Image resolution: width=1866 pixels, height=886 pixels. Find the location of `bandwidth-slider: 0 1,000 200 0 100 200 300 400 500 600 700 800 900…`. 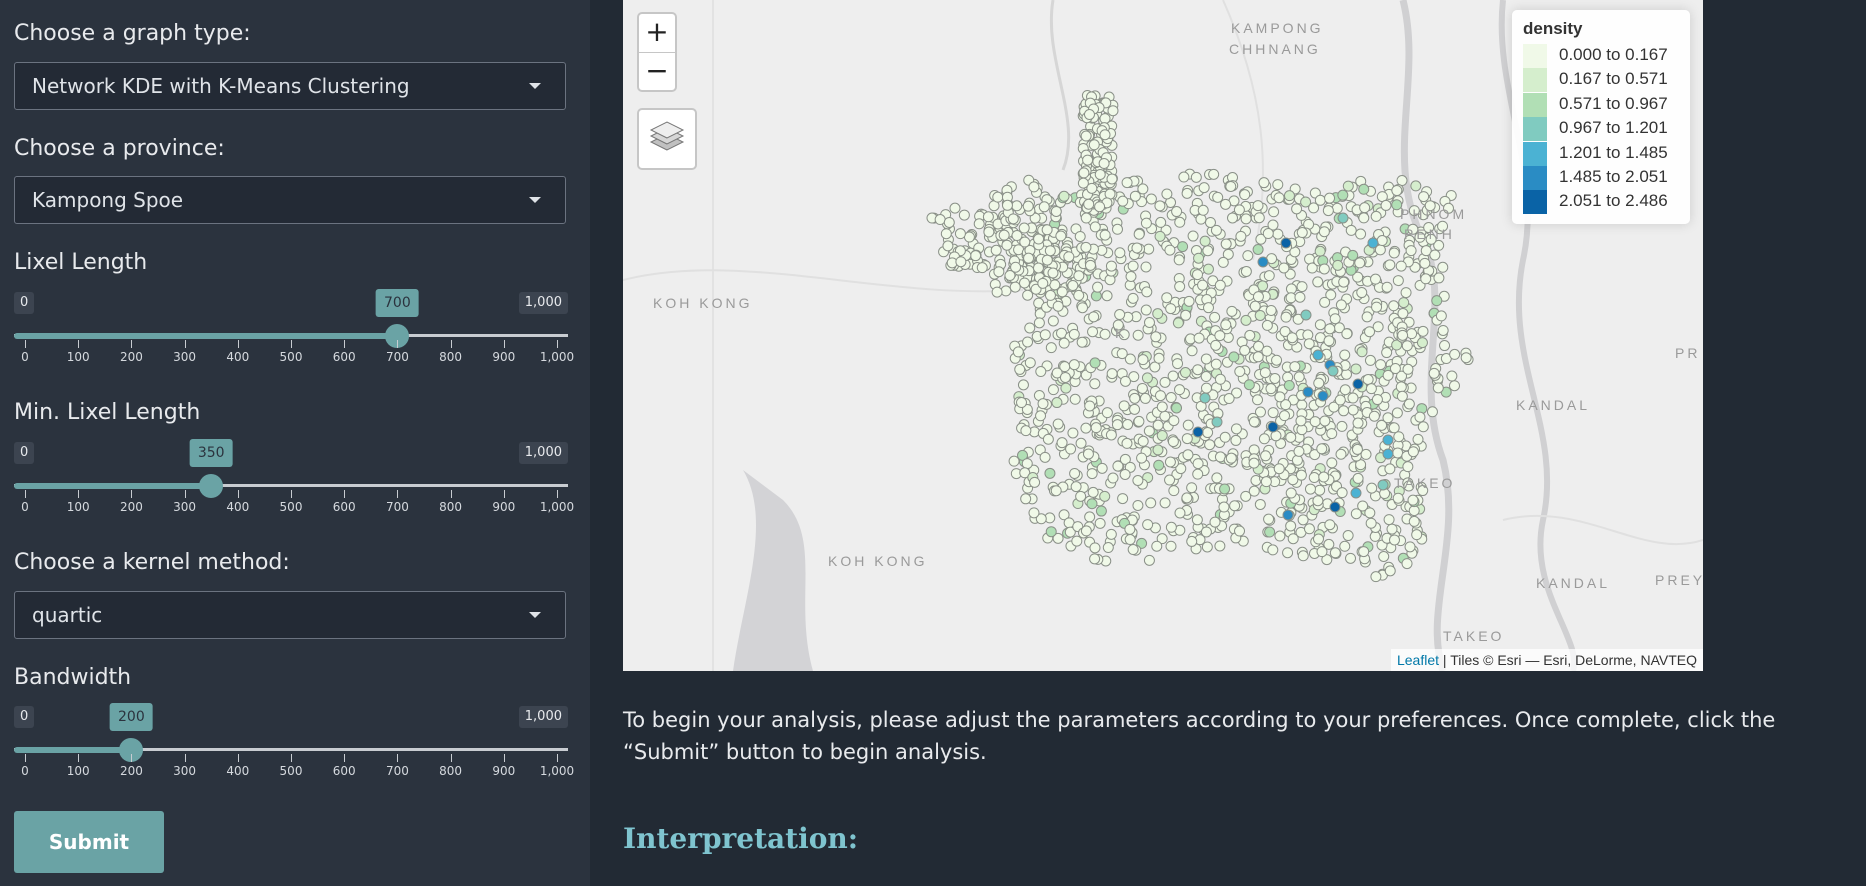

bandwidth-slider: 0 1,000 200 0 100 200 300 400 500 600 700 800 900… is located at coordinates (294, 759).